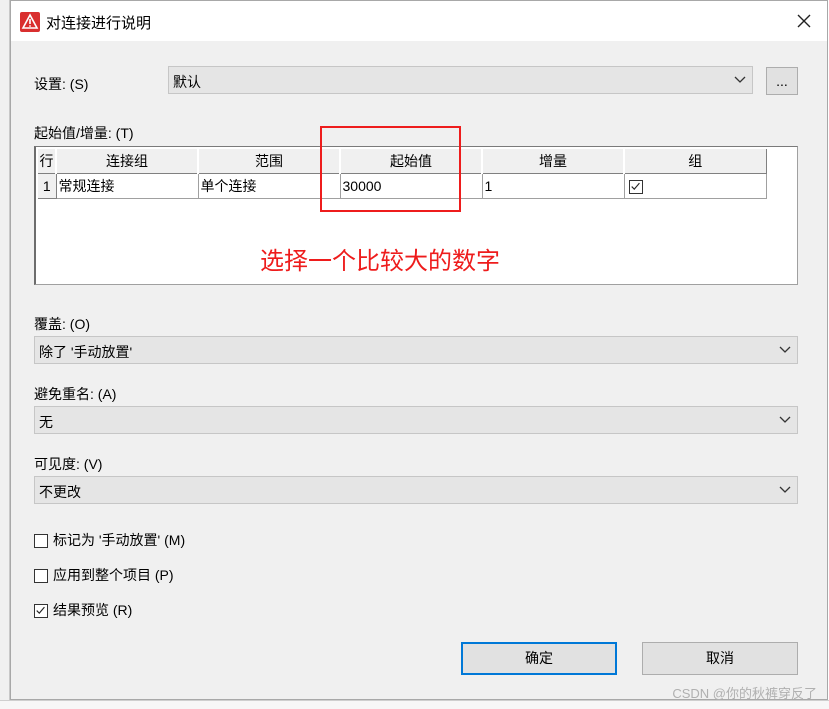  Describe the element at coordinates (695, 185) in the screenshot. I see `group-checkbox-cell` at that location.